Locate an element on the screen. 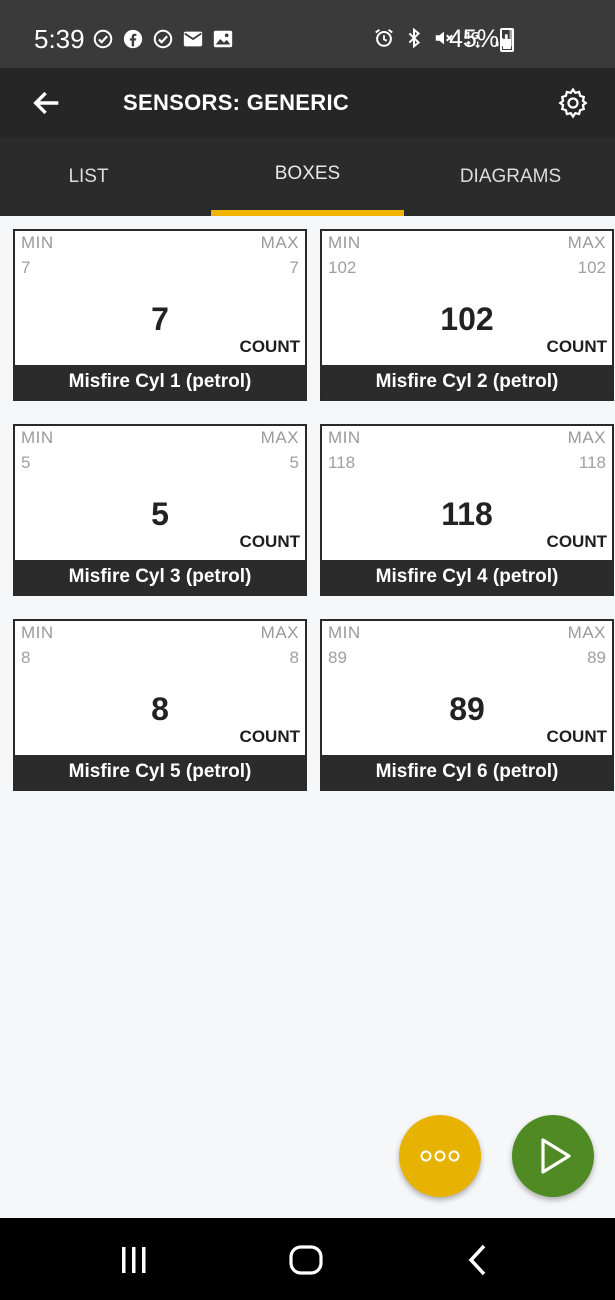 This screenshot has width=615, height=1300. image-icon is located at coordinates (223, 39).